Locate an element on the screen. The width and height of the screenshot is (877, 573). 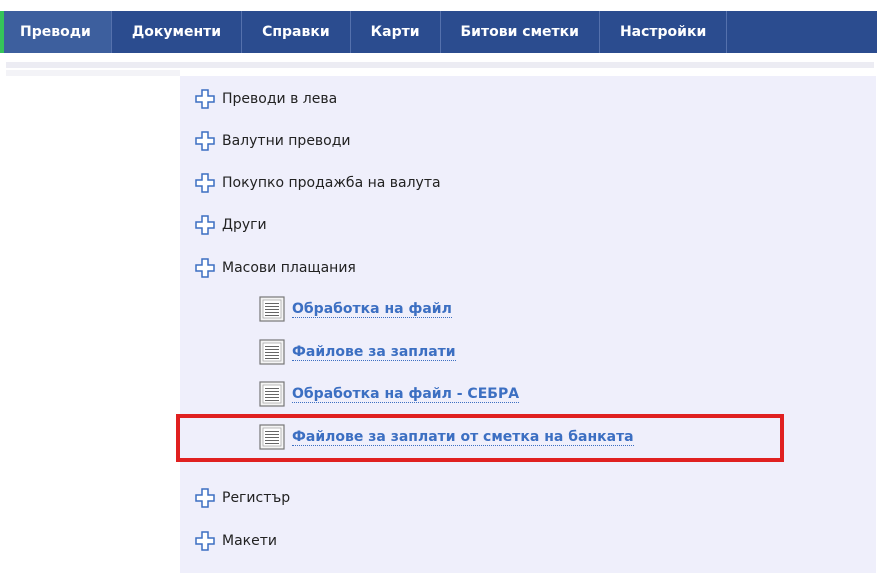
tab-documents: Документи is located at coordinates (177, 32).